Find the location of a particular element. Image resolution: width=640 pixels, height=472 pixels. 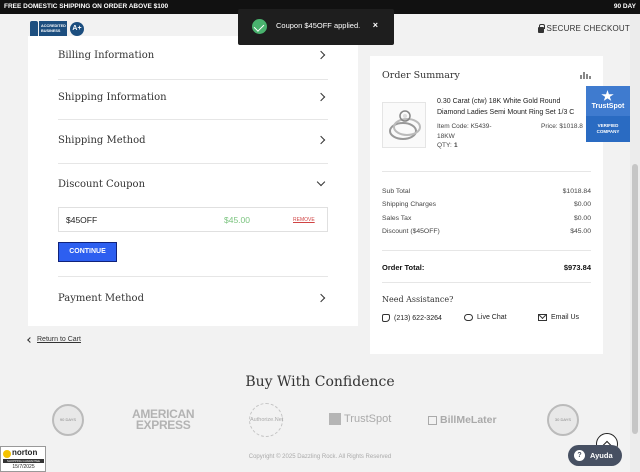

trustspot-widget: TrustSpot VERIFIED COMPANY is located at coordinates (608, 114).